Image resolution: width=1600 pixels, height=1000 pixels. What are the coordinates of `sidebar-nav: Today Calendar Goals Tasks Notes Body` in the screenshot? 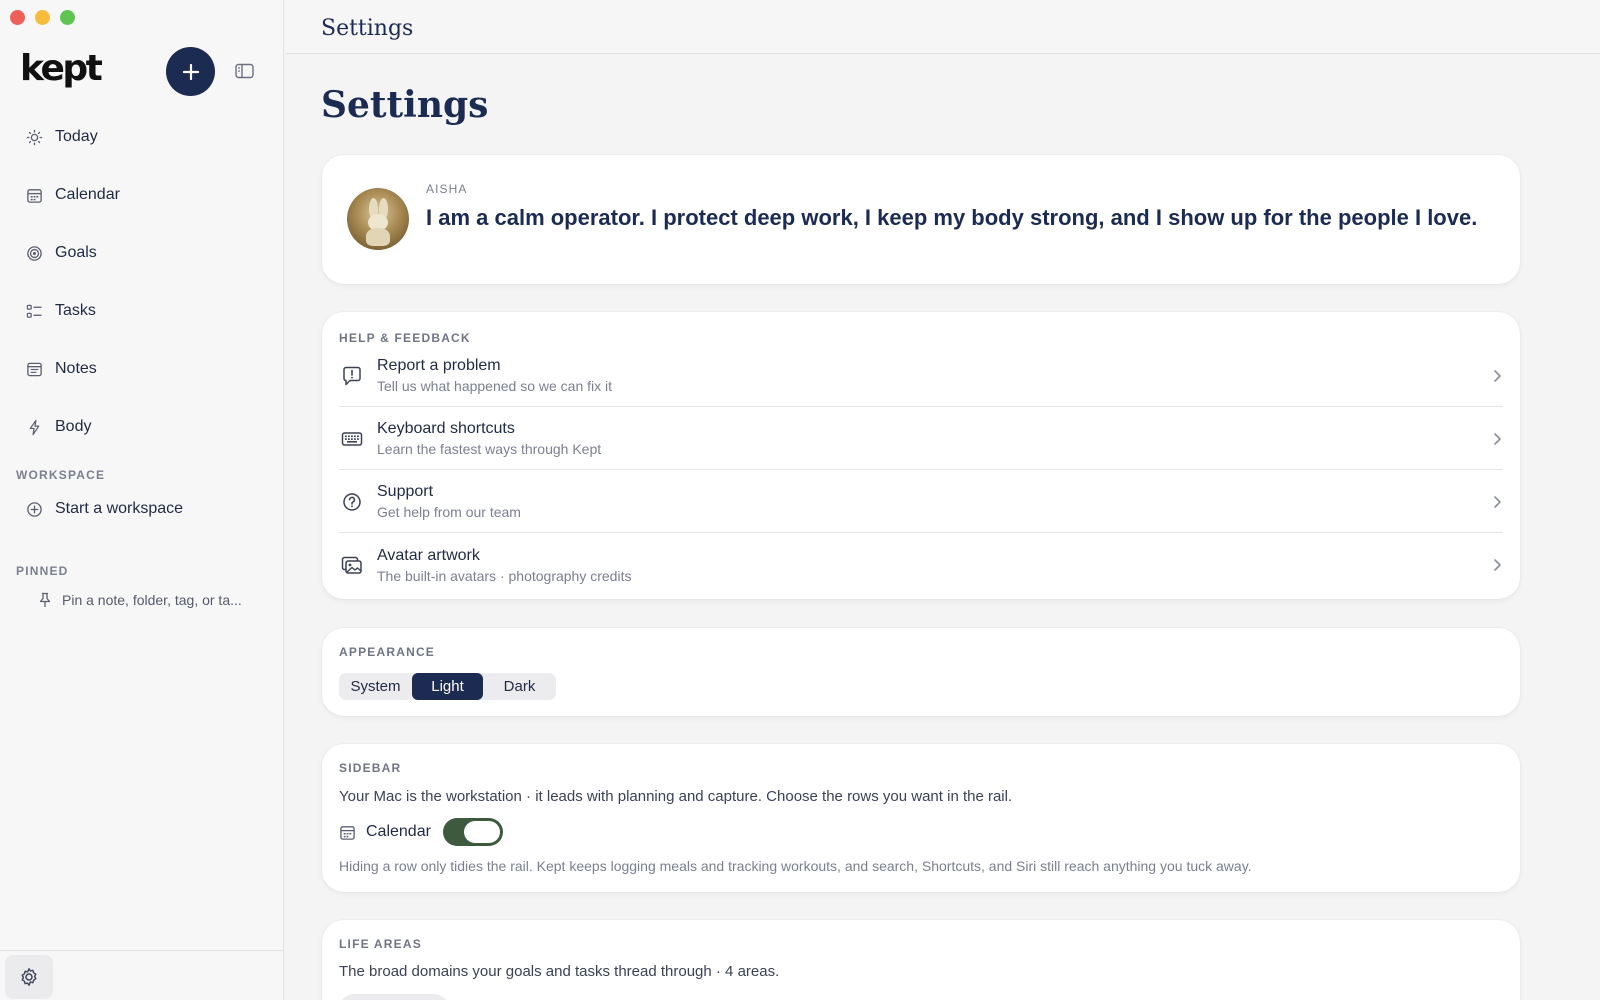 It's located at (142, 282).